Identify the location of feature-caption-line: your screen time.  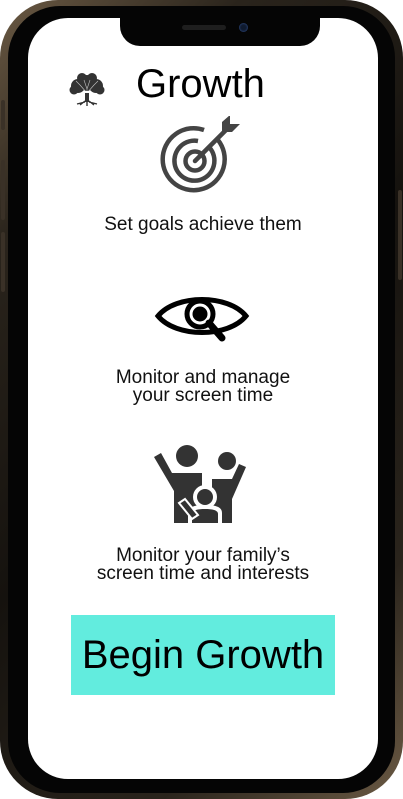
(203, 395).